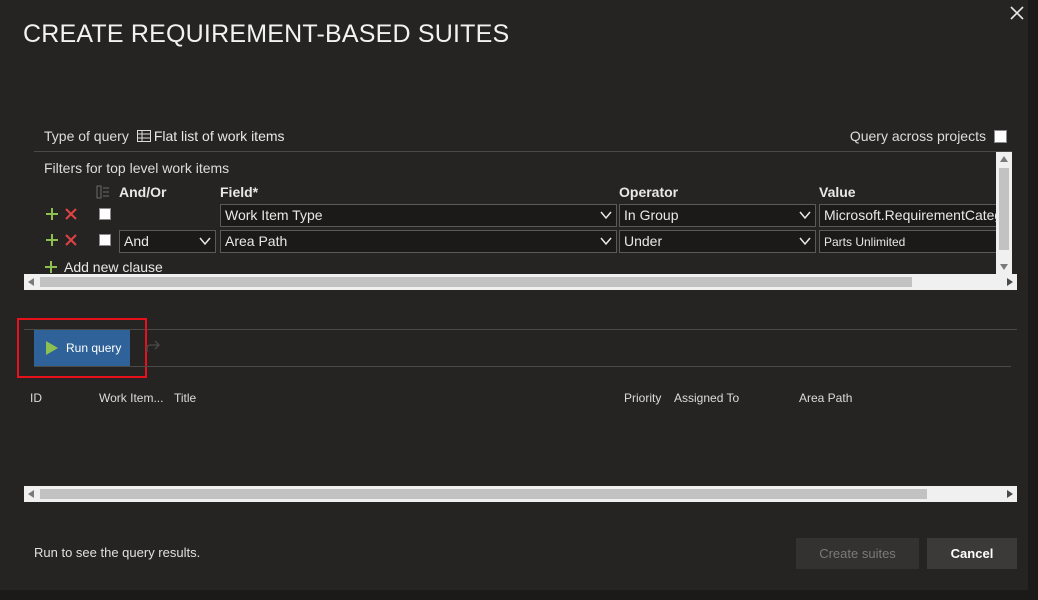  What do you see at coordinates (519, 595) in the screenshot?
I see `dialog-bottom-edge` at bounding box center [519, 595].